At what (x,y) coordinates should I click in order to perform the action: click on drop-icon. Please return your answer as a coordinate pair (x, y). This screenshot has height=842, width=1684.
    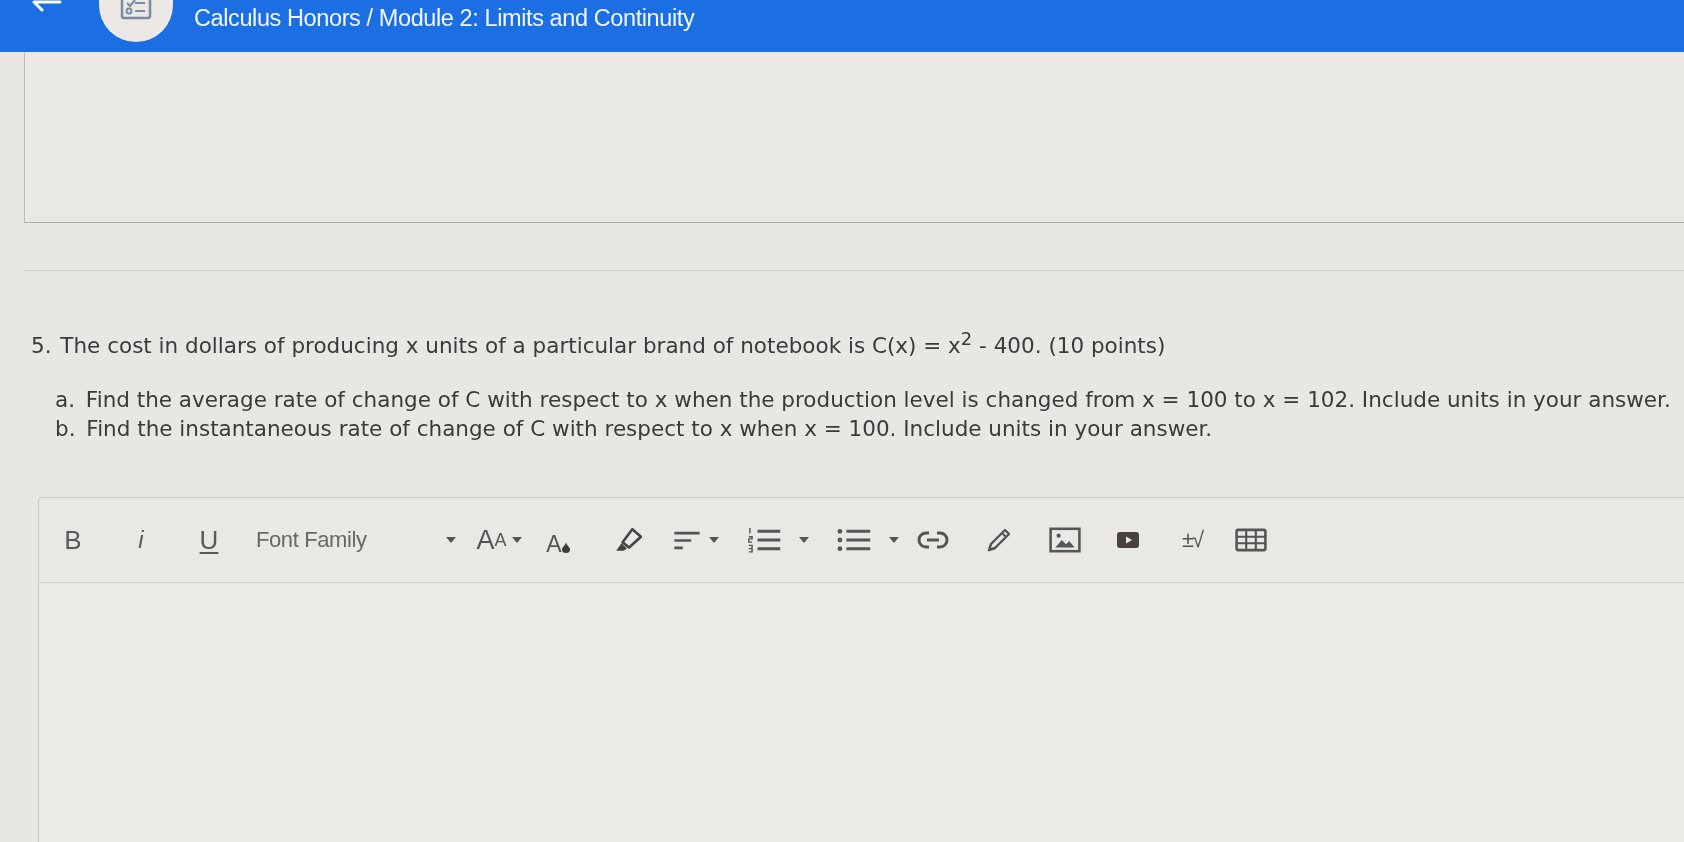
    Looking at the image, I should click on (565, 548).